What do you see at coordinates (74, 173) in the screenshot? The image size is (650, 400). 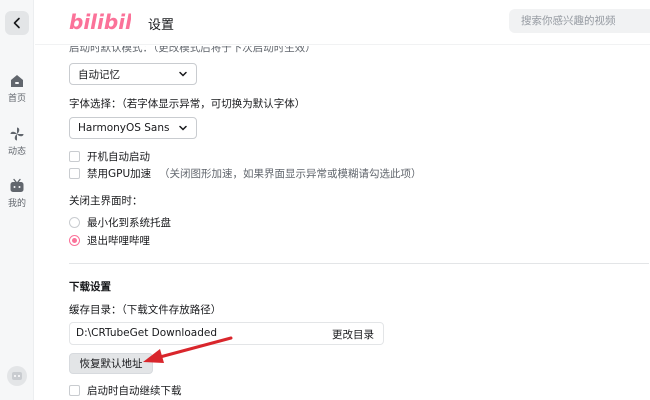 I see `disable-gpu-checkbox` at bounding box center [74, 173].